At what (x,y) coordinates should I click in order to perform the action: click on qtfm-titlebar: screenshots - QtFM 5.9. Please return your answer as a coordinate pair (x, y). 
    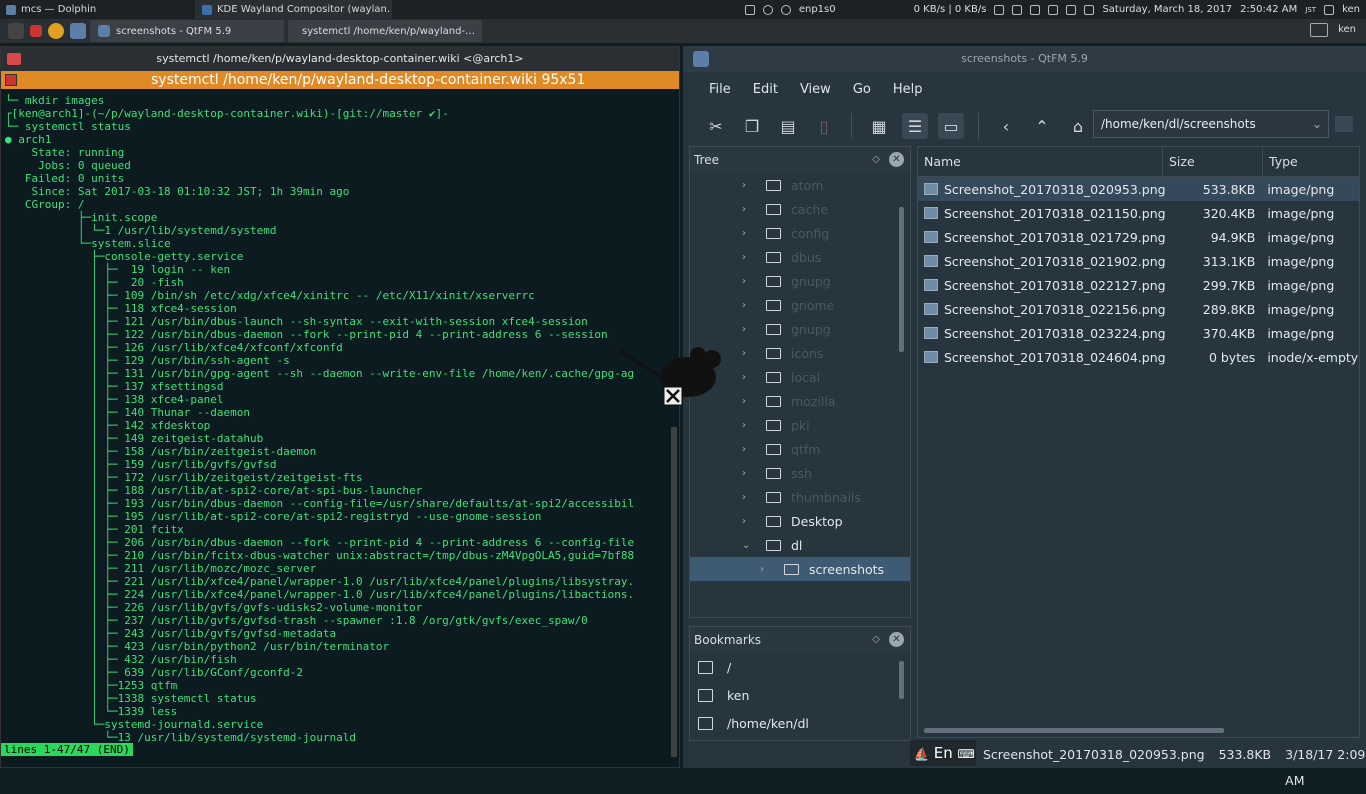
    Looking at the image, I should click on (1024, 59).